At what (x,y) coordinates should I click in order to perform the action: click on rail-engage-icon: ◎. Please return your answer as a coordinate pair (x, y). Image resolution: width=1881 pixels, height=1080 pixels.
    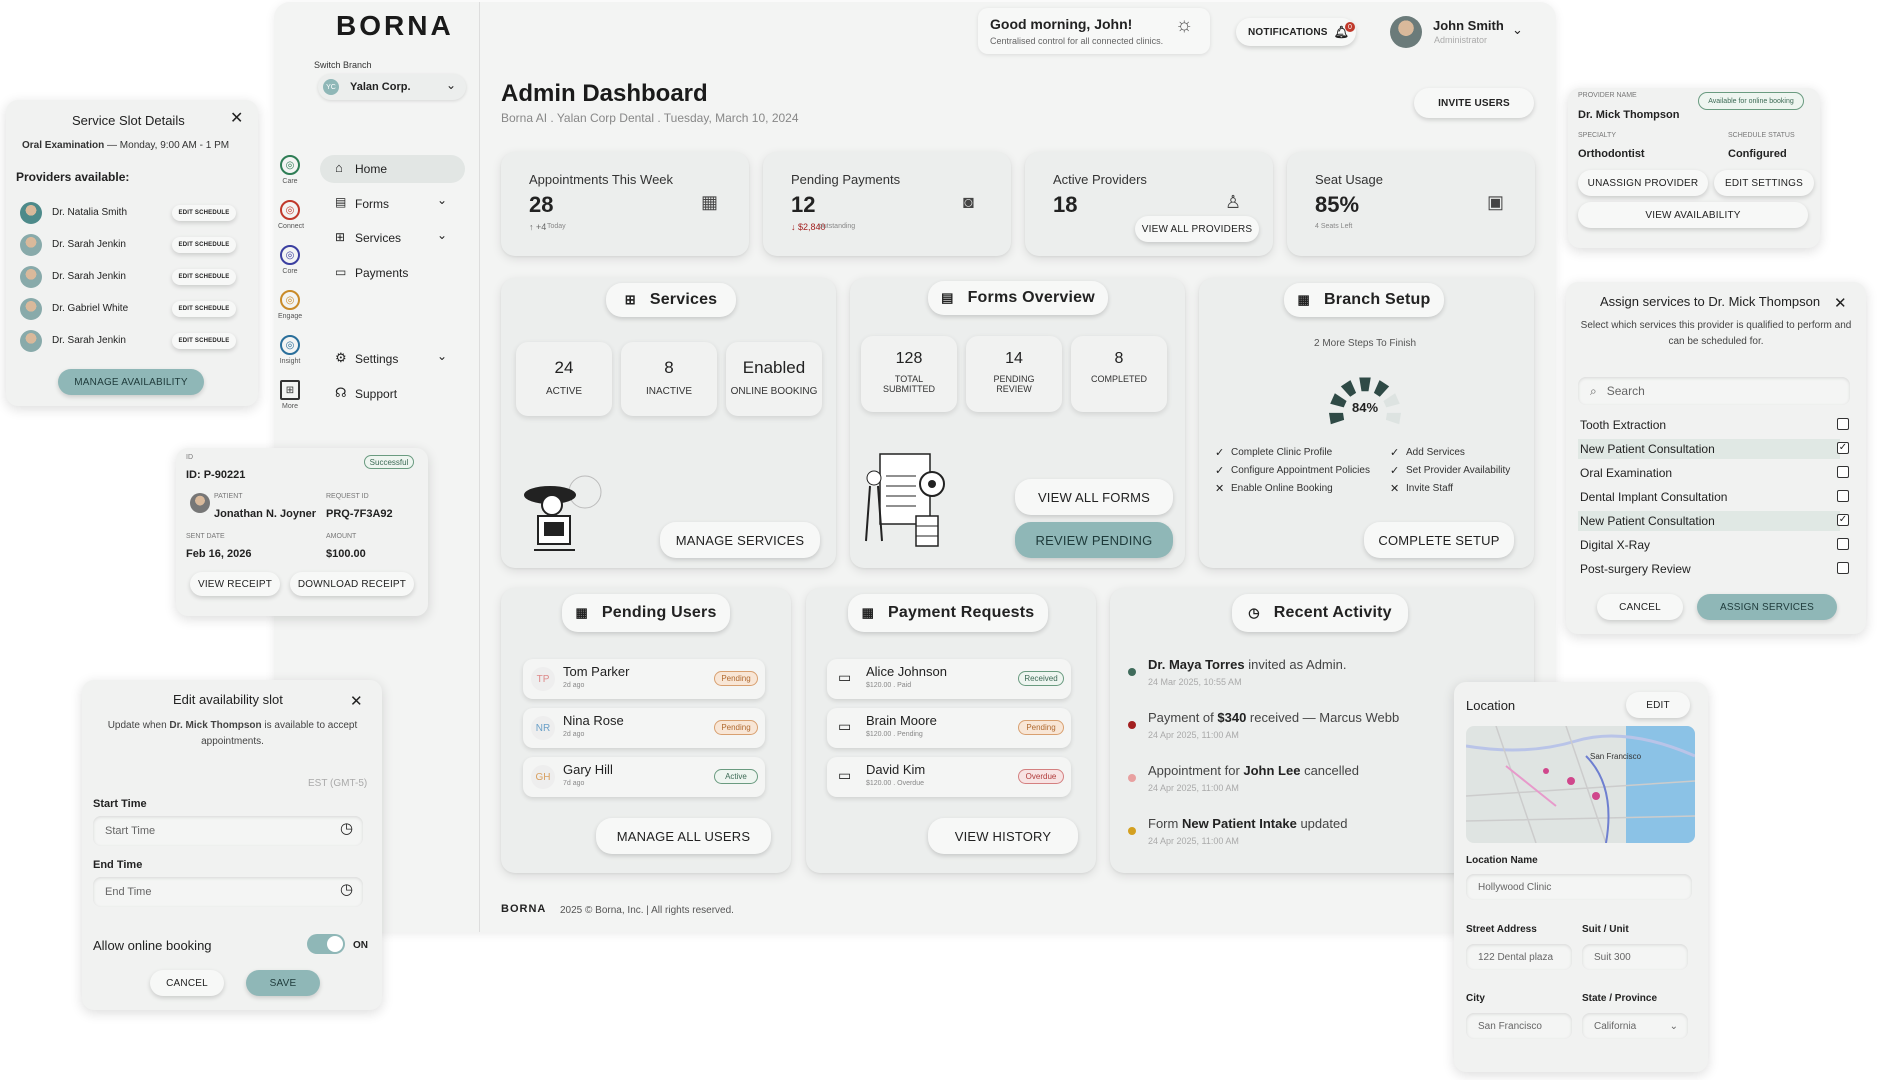
    Looking at the image, I should click on (290, 300).